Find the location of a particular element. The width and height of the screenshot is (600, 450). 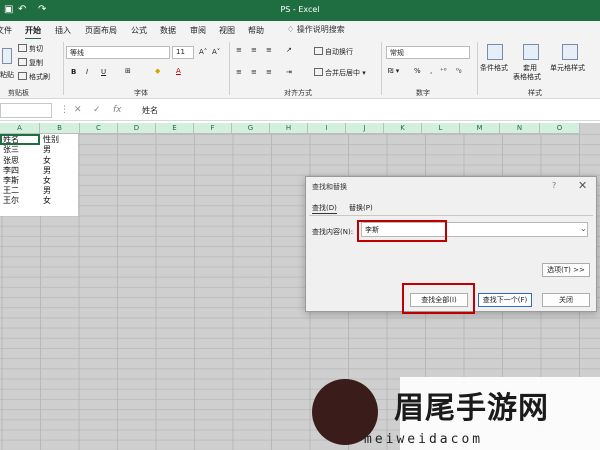

tab-formulas: 公式 is located at coordinates (139, 30).